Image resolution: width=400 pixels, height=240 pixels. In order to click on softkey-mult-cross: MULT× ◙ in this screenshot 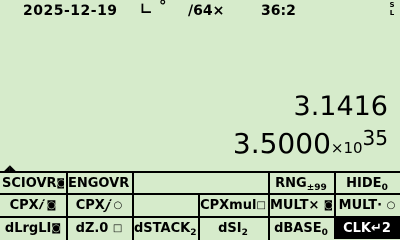, I will do `click(301, 205)`.